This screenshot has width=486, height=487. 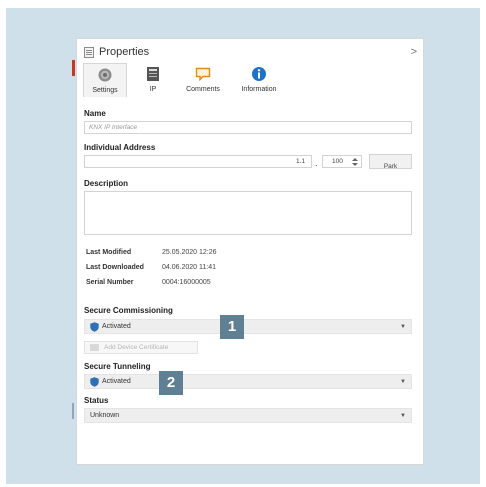 What do you see at coordinates (73, 411) in the screenshot?
I see `focus-indicator` at bounding box center [73, 411].